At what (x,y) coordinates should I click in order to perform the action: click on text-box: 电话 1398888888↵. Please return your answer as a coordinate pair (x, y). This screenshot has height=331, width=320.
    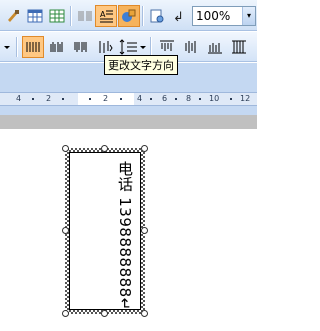
    Looking at the image, I should click on (105, 231).